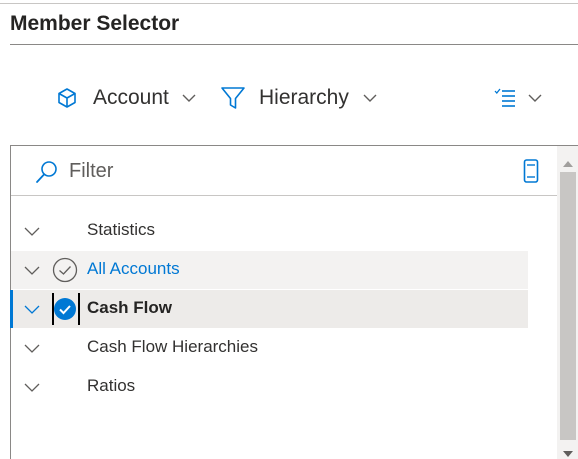 The image size is (578, 459). Describe the element at coordinates (111, 385) in the screenshot. I see `tree-item-label: Ratios` at that location.